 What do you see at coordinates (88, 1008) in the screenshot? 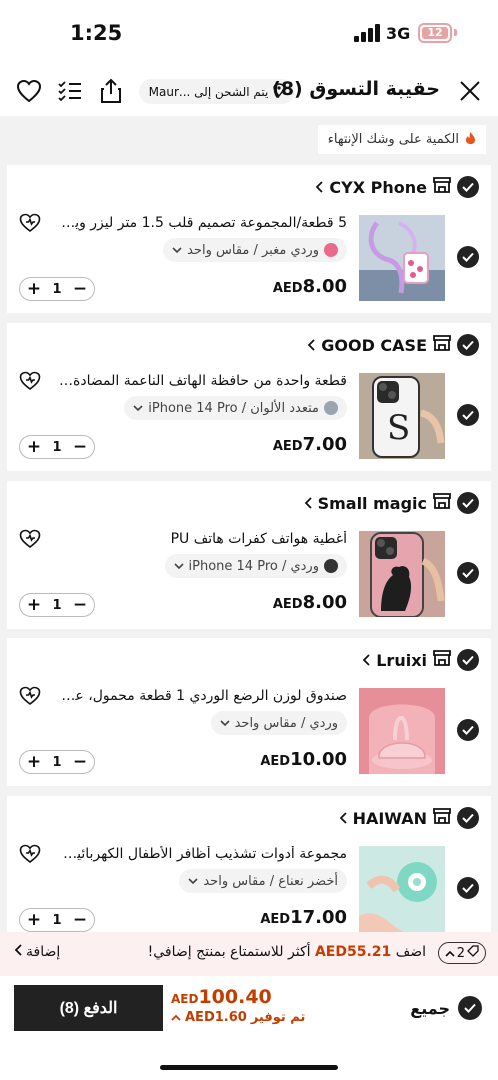
I see `checkout-button: الدفع (8)` at bounding box center [88, 1008].